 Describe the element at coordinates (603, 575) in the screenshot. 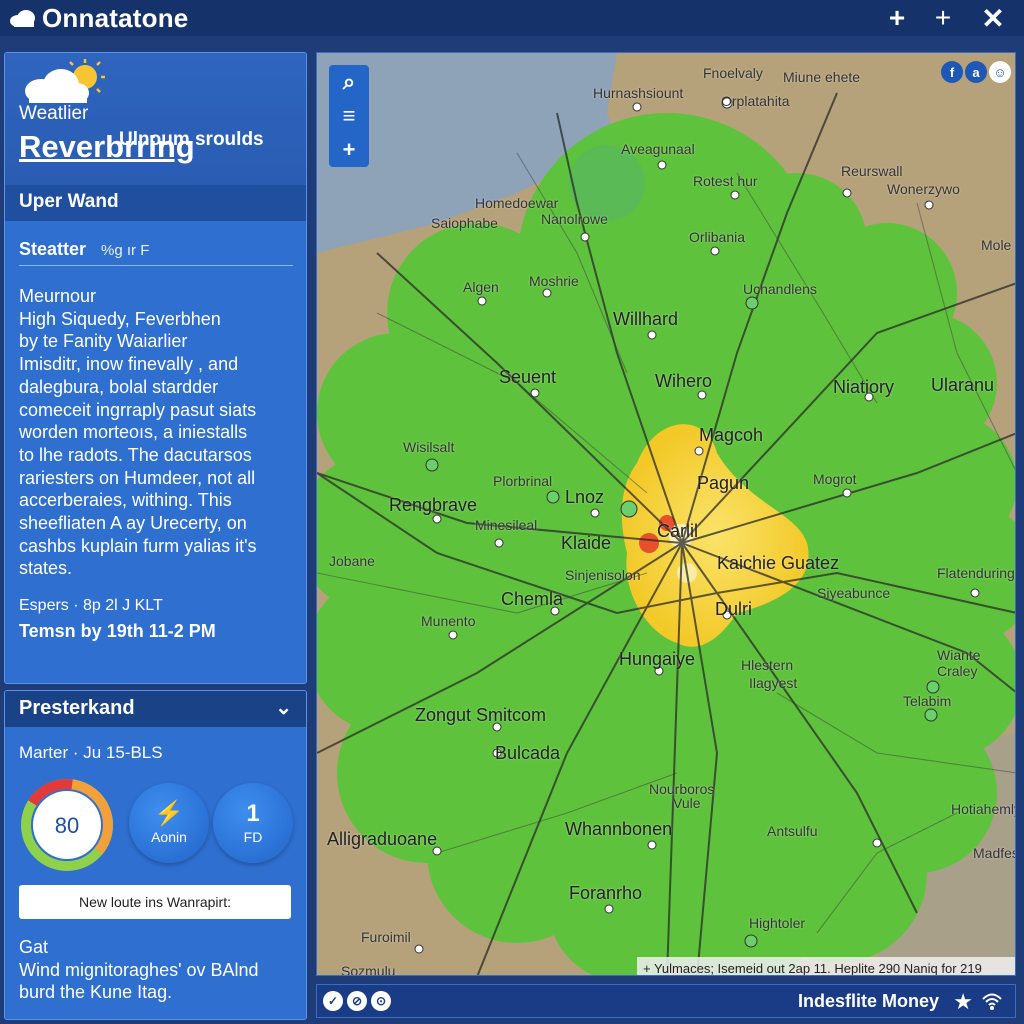

I see `map-label: Sinjenisolon` at that location.